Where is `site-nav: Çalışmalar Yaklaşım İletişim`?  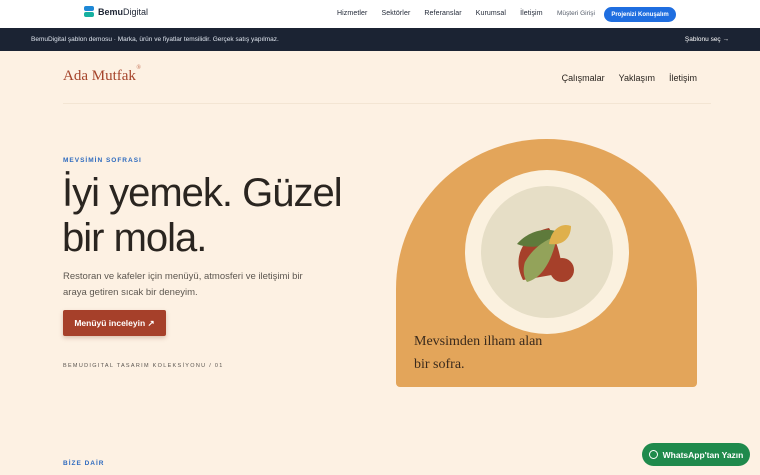 site-nav: Çalışmalar Yaklaşım İletişim is located at coordinates (629, 78).